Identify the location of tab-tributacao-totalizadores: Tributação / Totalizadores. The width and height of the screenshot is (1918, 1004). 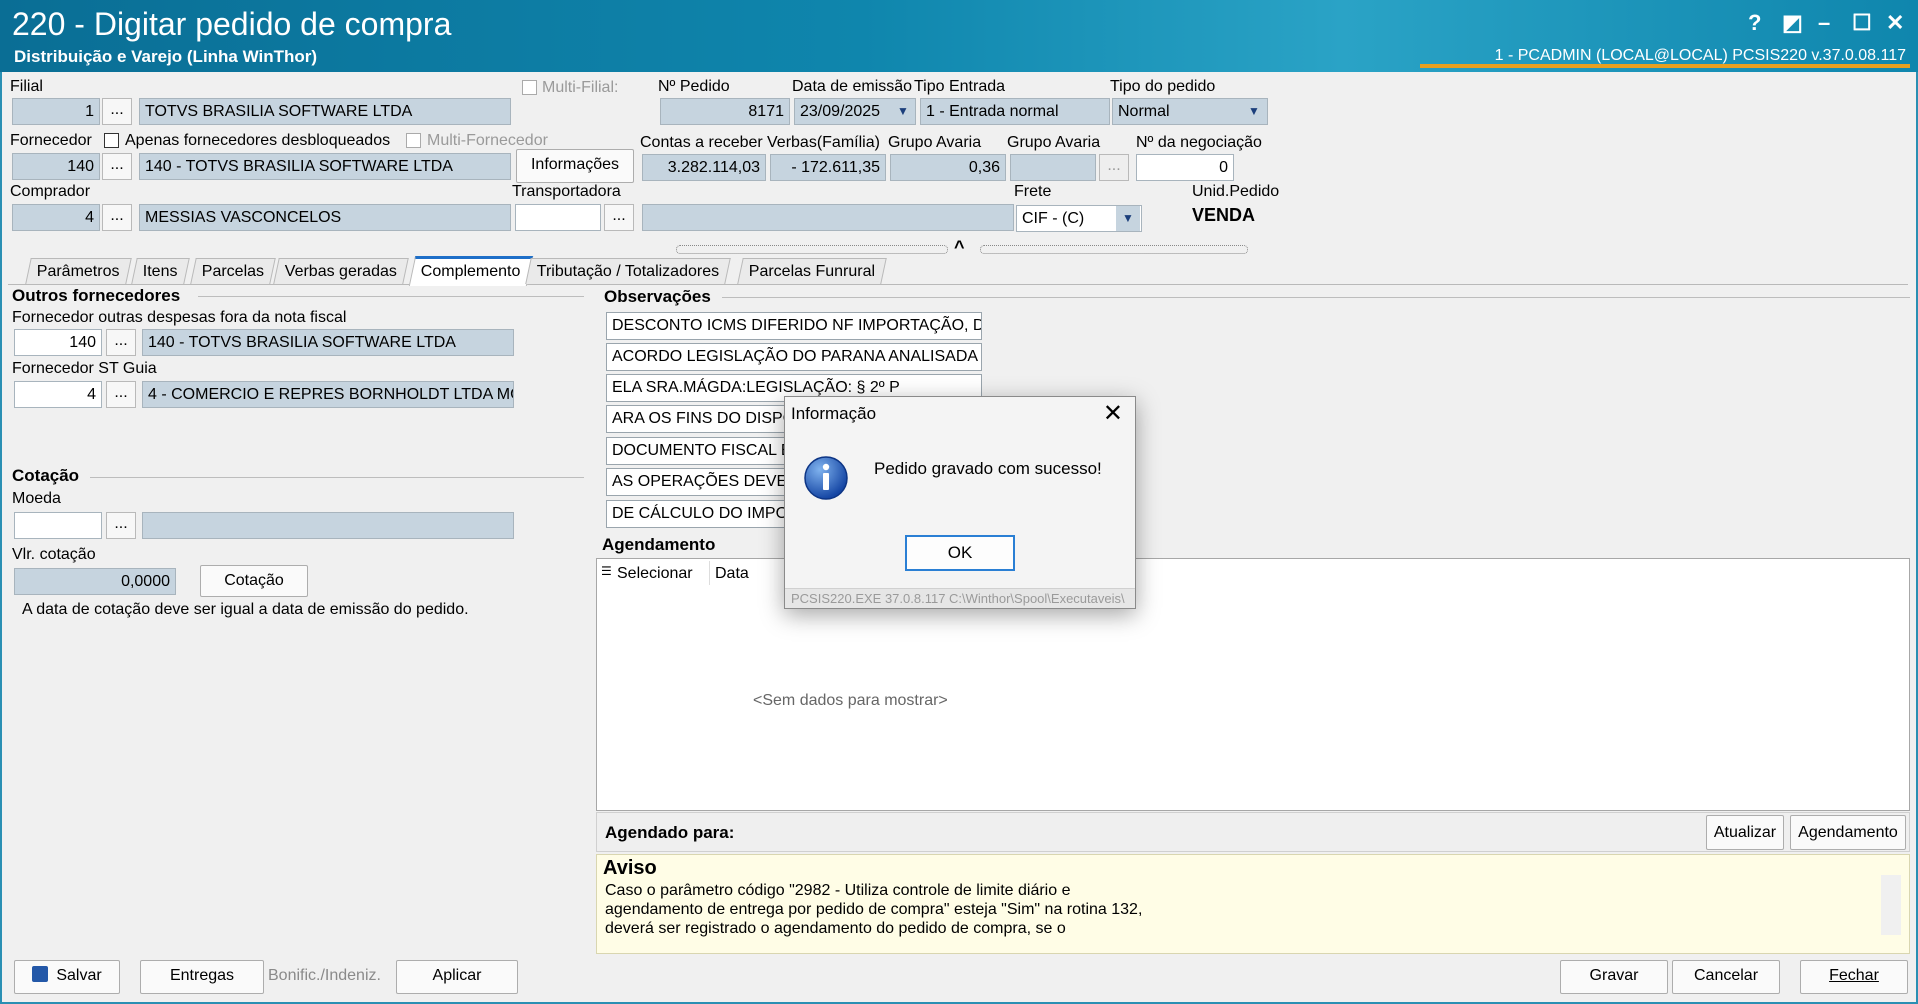
(628, 271).